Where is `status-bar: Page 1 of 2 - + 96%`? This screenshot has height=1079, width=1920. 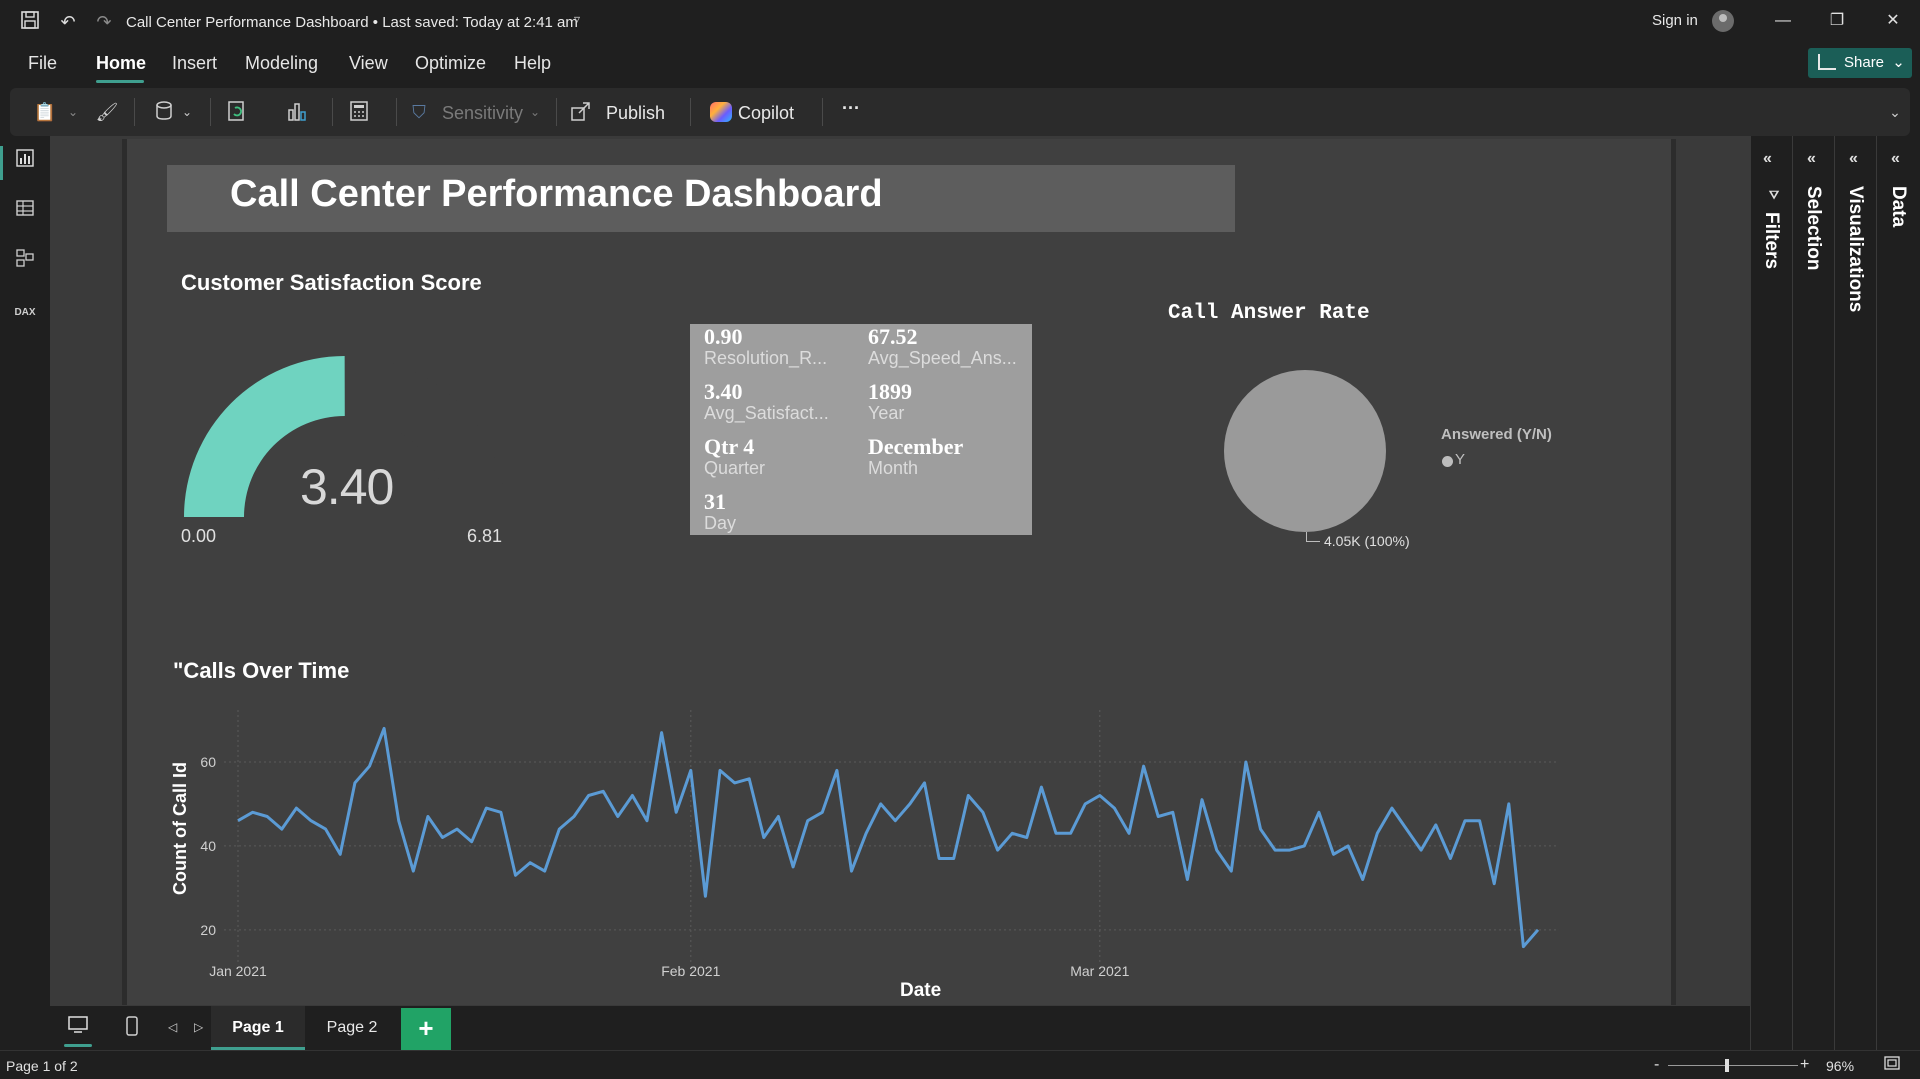
status-bar: Page 1 of 2 - + 96% is located at coordinates (960, 1064).